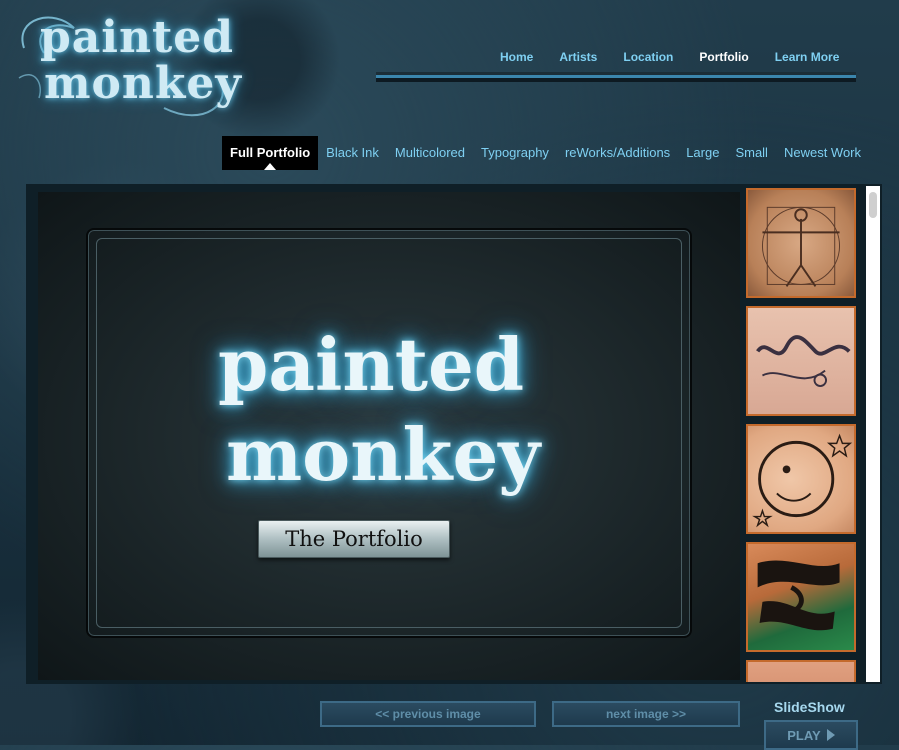  Describe the element at coordinates (648, 57) in the screenshot. I see `nav-location: Location` at that location.